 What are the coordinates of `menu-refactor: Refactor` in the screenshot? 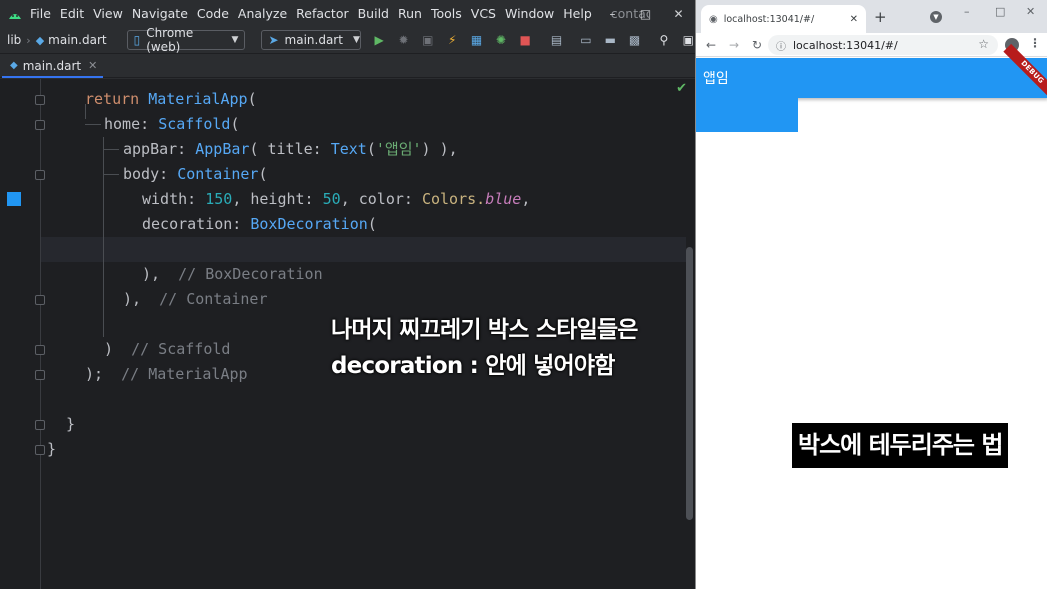 It's located at (322, 13).